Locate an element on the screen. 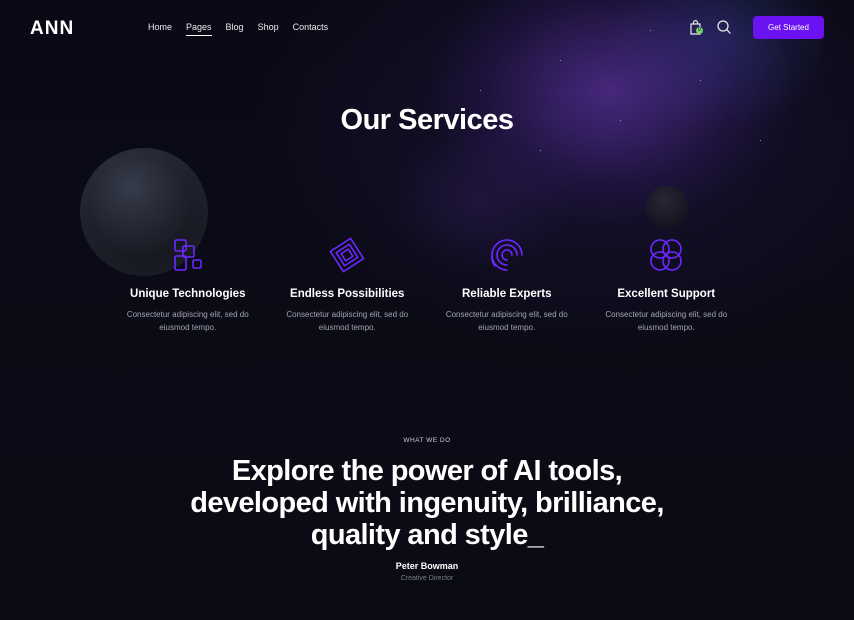  get-started-button: Get Started is located at coordinates (788, 27).